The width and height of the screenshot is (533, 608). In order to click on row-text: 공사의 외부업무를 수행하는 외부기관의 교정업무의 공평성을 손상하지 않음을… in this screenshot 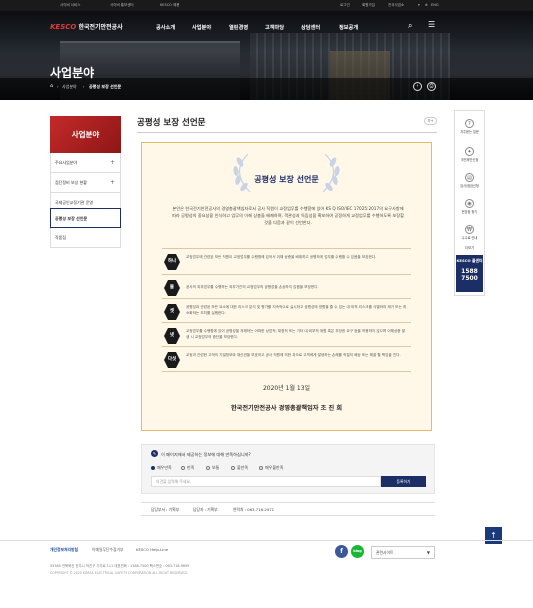, I will do `click(252, 287)`.